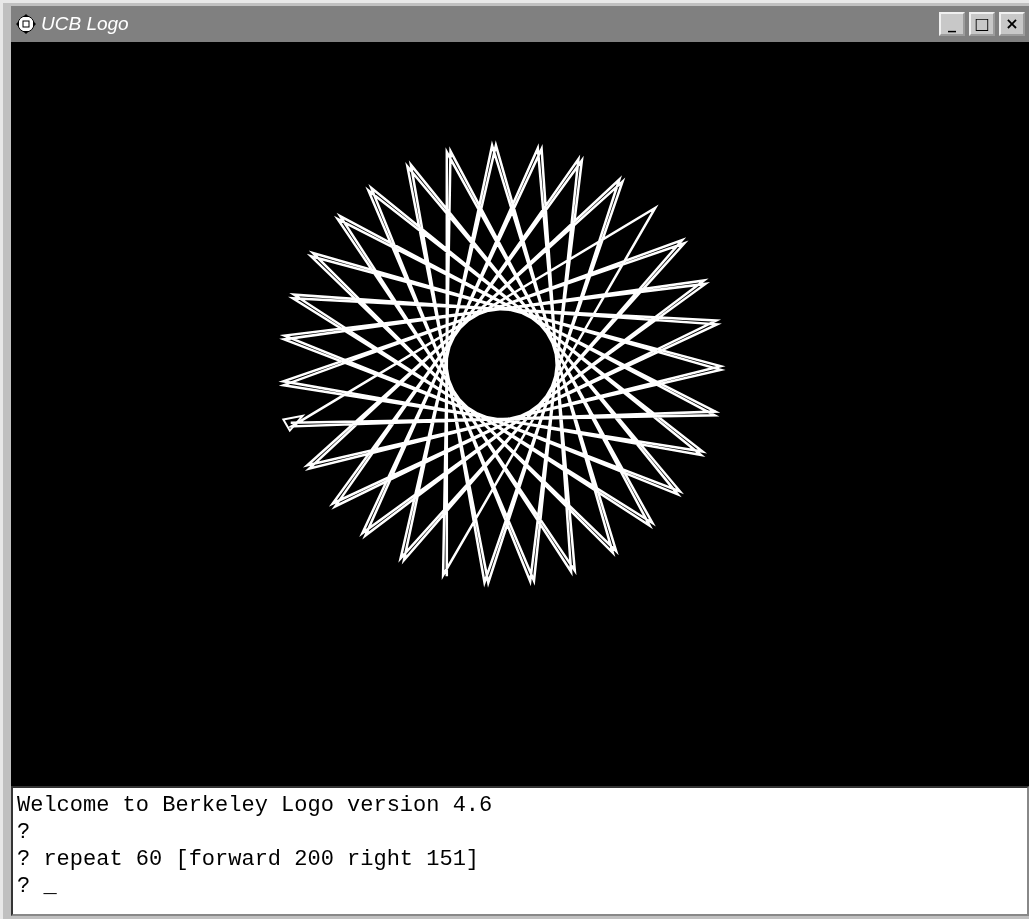 This screenshot has height=919, width=1029. What do you see at coordinates (982, 24) in the screenshot?
I see `maximize-button: □` at bounding box center [982, 24].